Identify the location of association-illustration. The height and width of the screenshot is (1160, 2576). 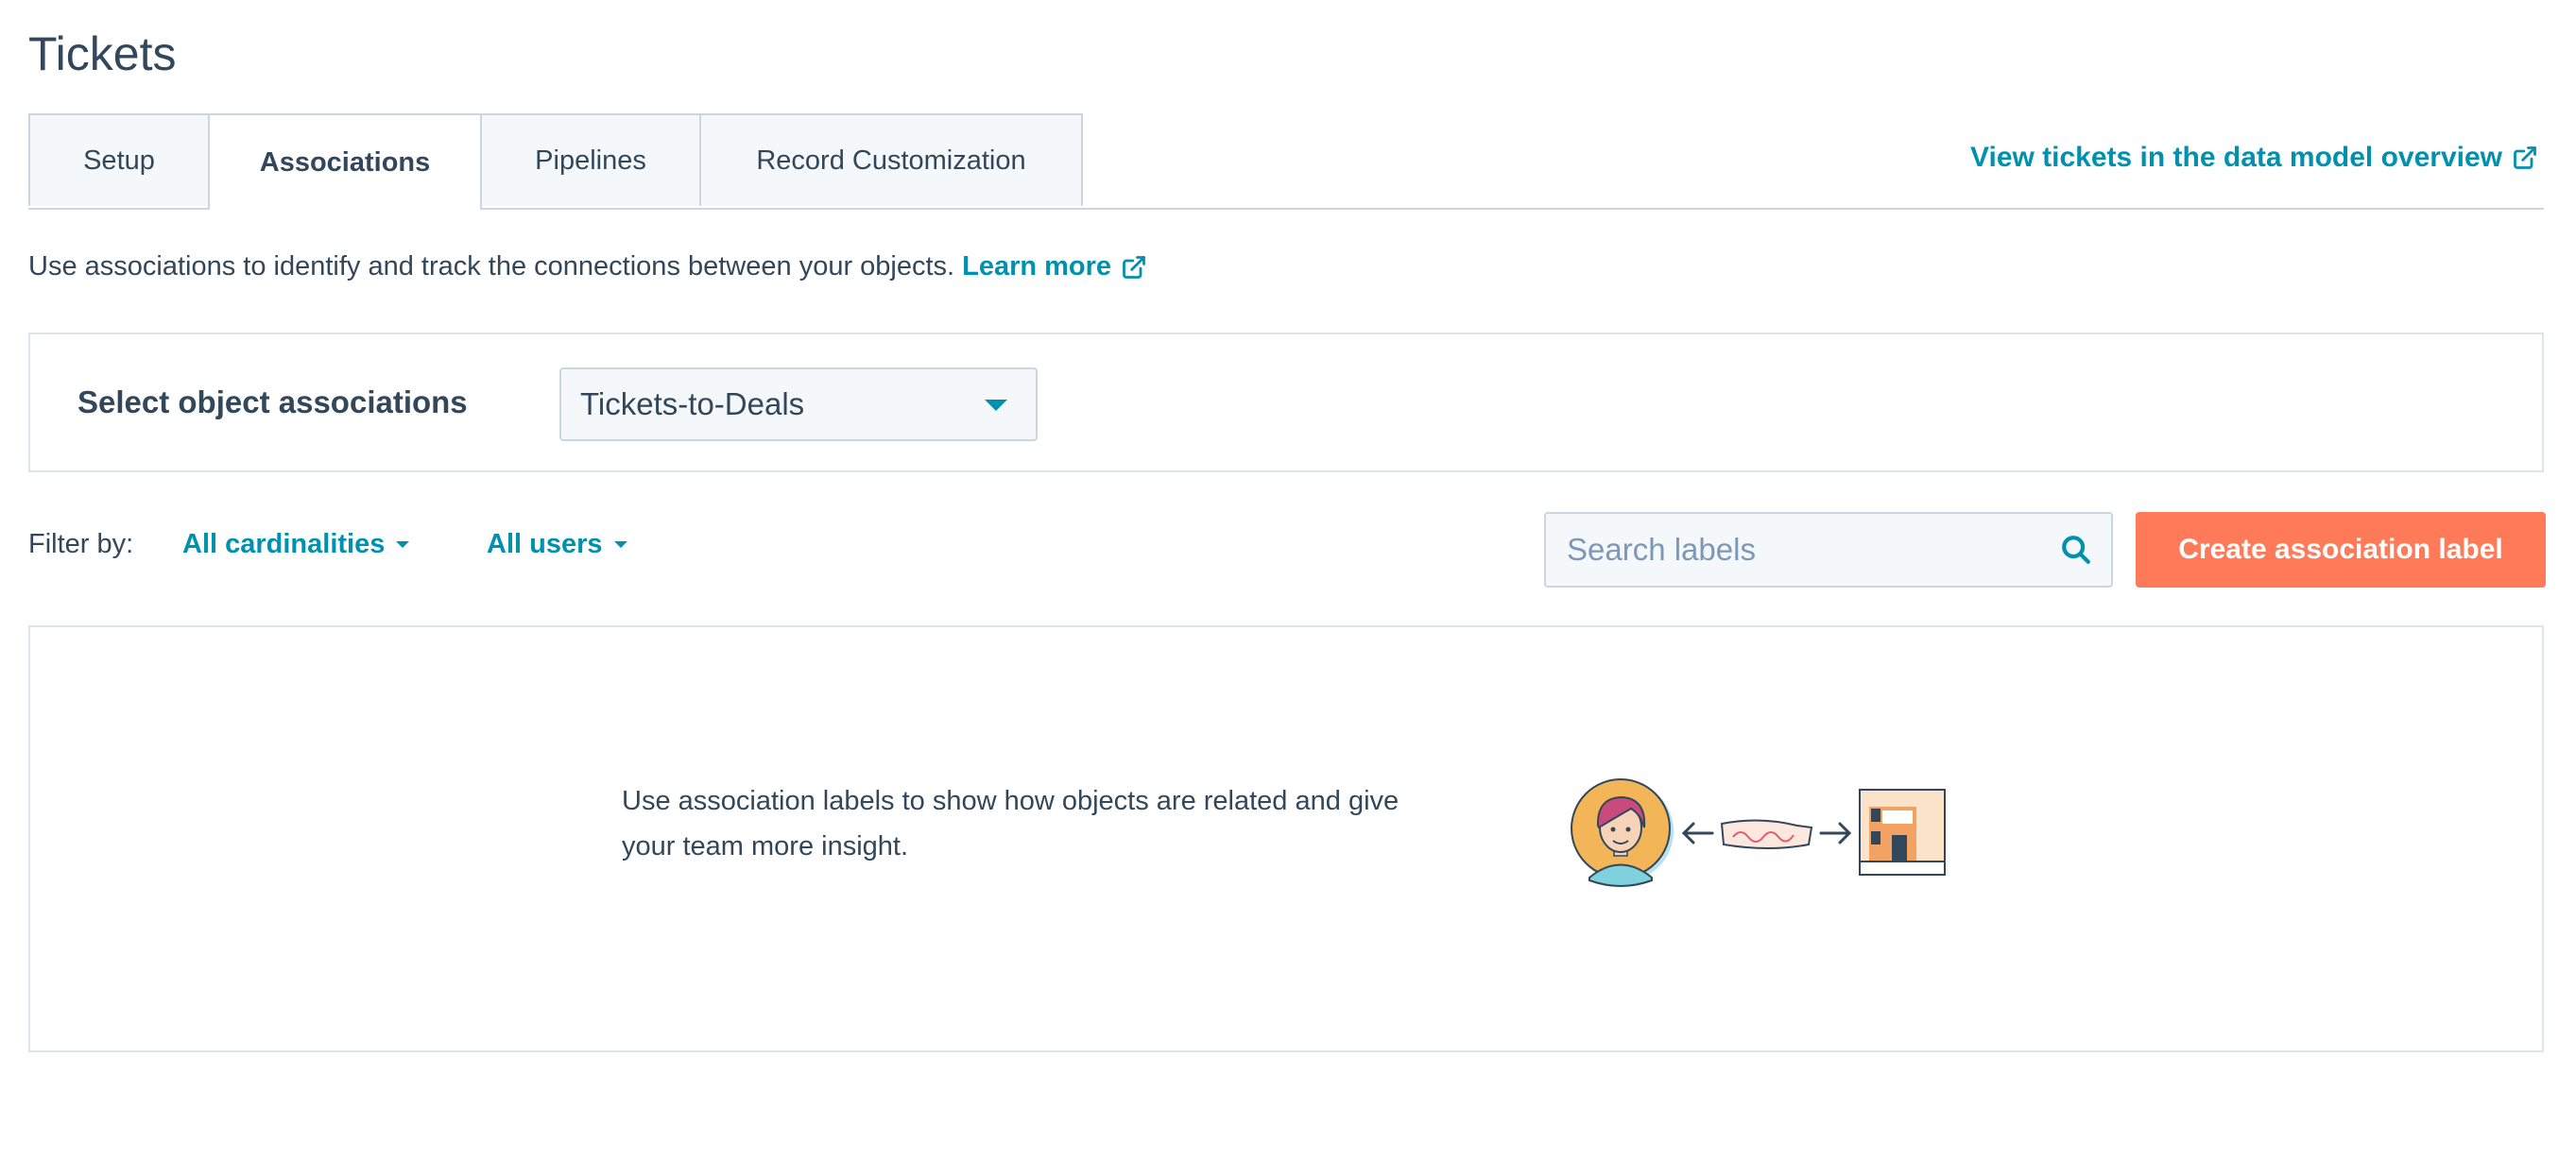
(1758, 832).